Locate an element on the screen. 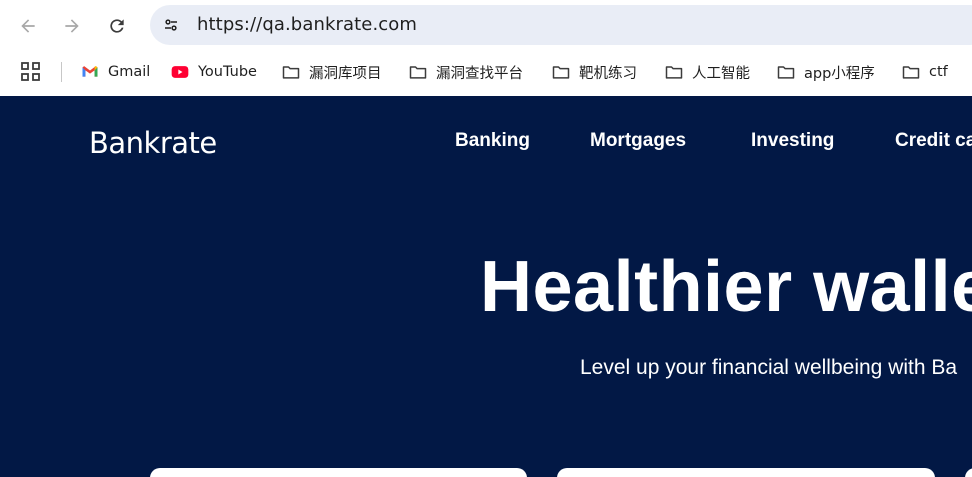  bookmark-label: 人工智能 is located at coordinates (721, 73).